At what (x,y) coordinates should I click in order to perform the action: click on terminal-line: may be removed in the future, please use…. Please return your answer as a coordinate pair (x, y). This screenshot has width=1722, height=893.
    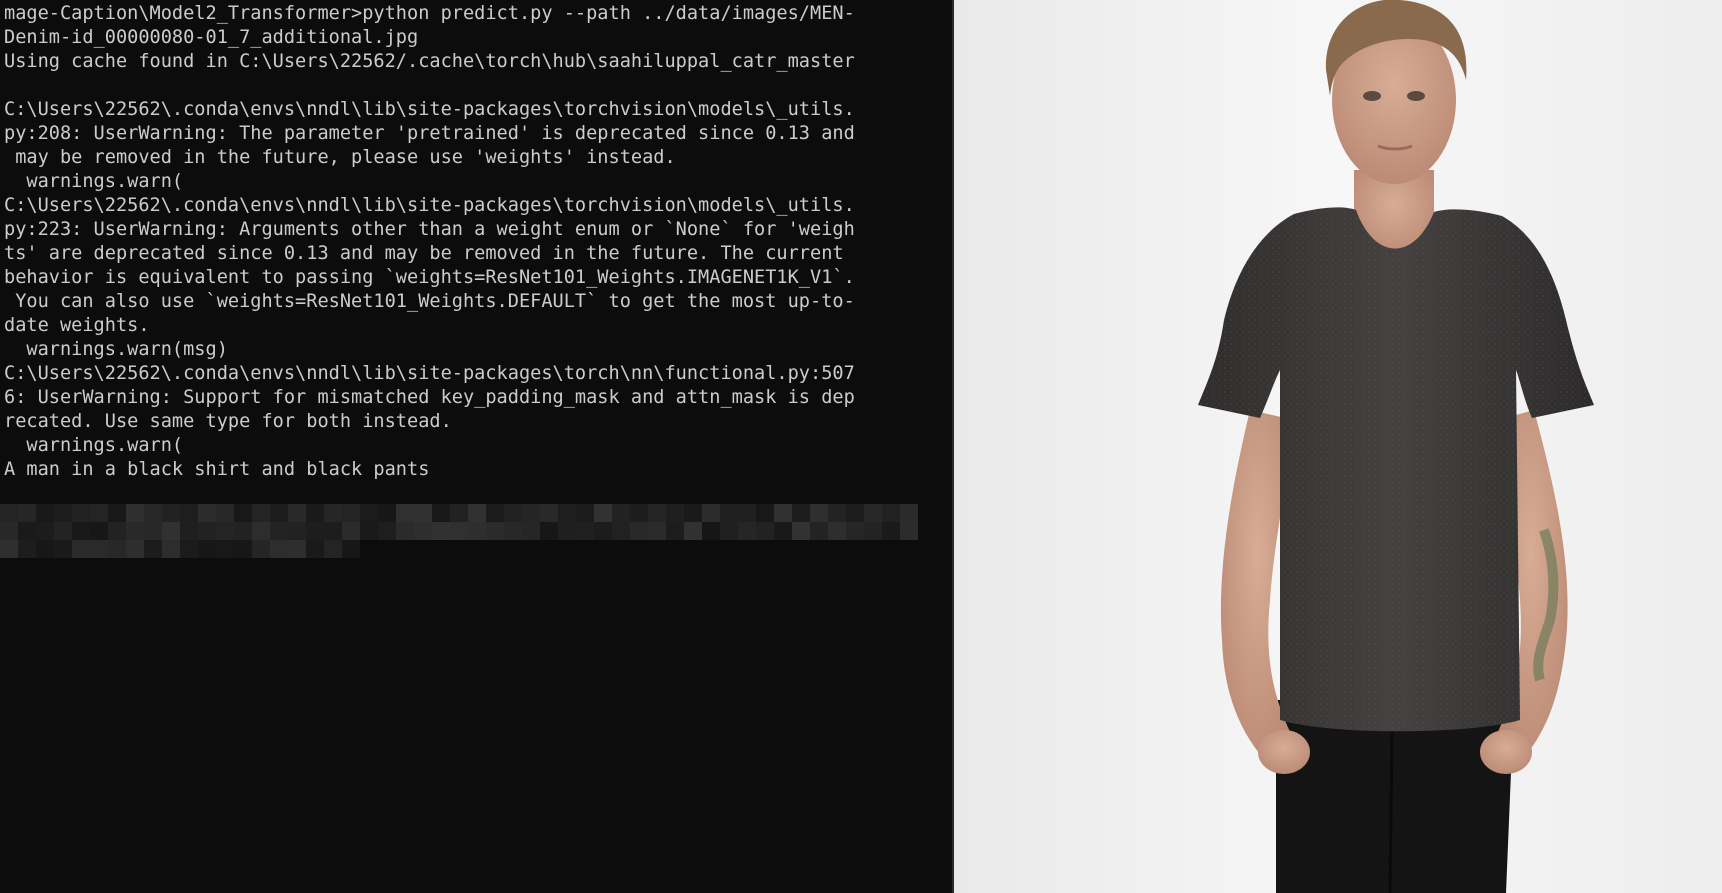
    Looking at the image, I should click on (340, 157).